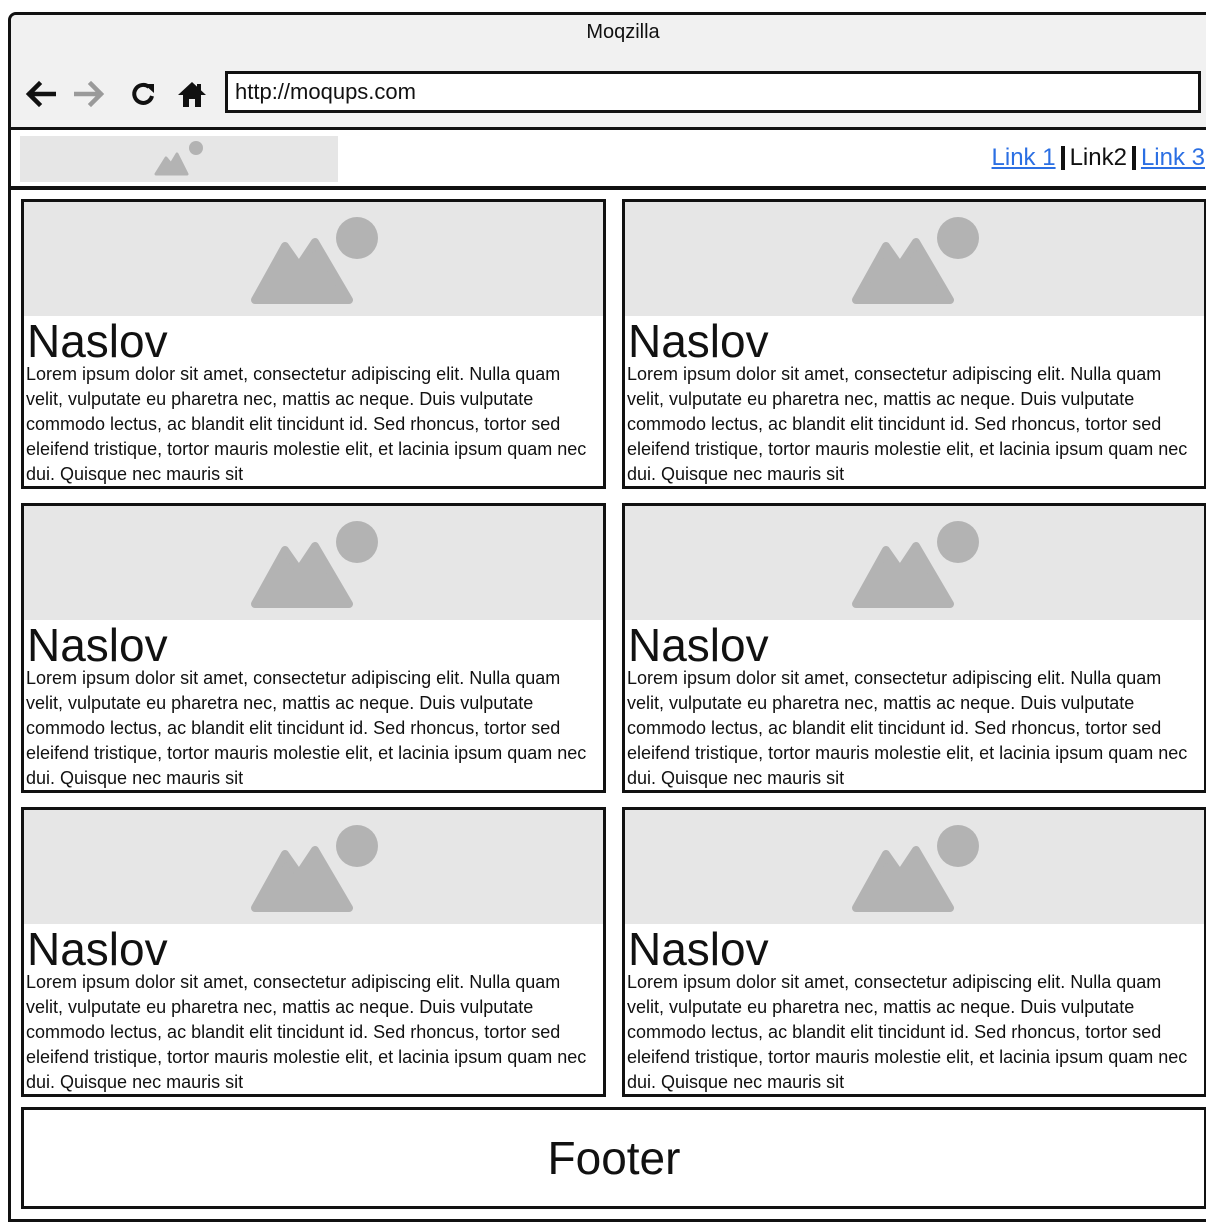 Image resolution: width=1206 pixels, height=1222 pixels. I want to click on arrow-right-icon, so click(89, 94).